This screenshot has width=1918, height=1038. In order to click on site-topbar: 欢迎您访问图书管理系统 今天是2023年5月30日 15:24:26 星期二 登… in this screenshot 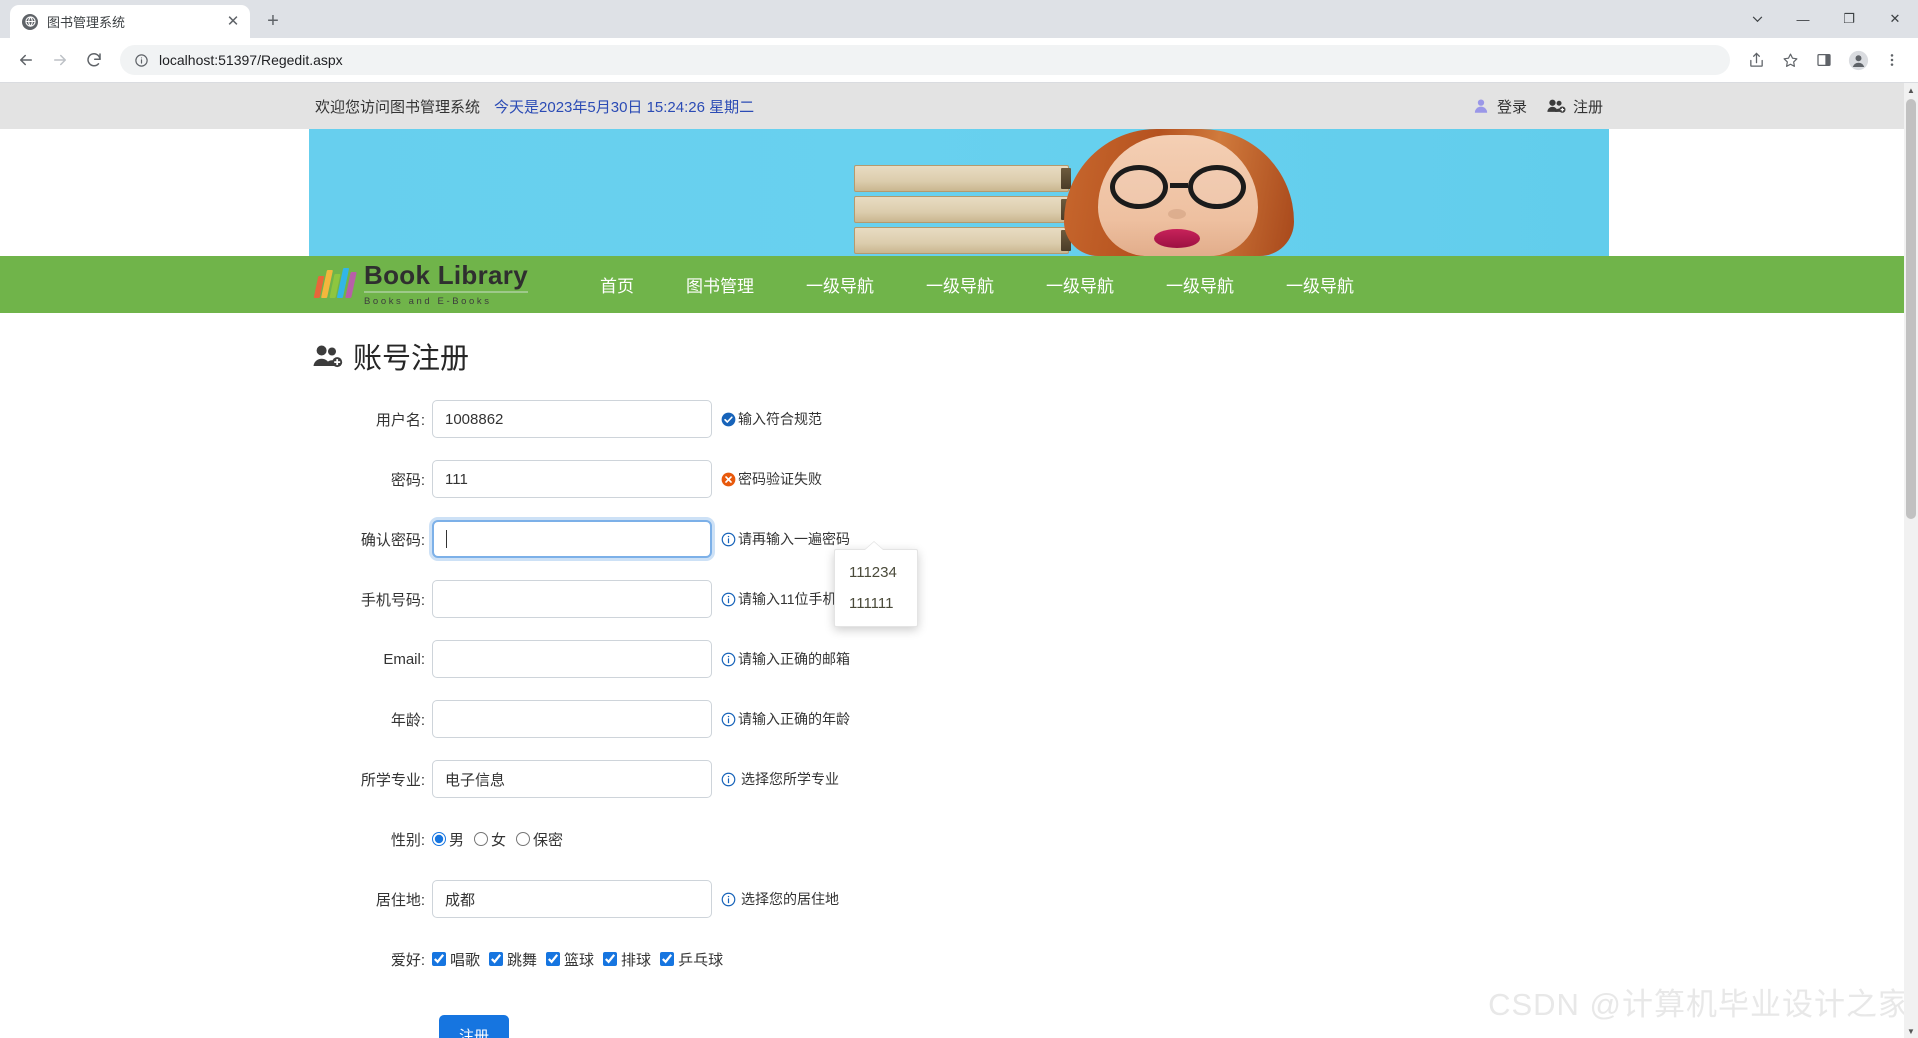, I will do `click(959, 106)`.